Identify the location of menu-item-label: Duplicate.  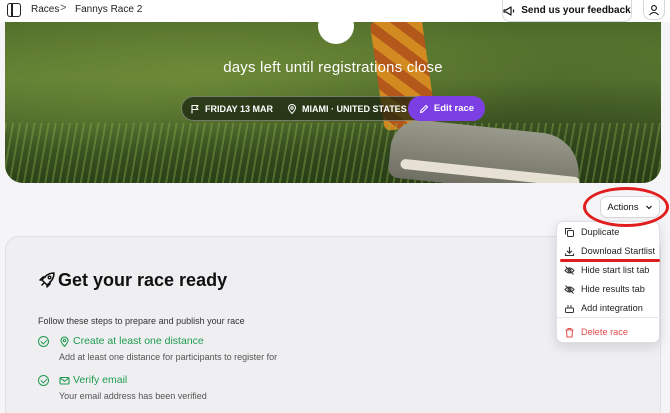
(600, 232).